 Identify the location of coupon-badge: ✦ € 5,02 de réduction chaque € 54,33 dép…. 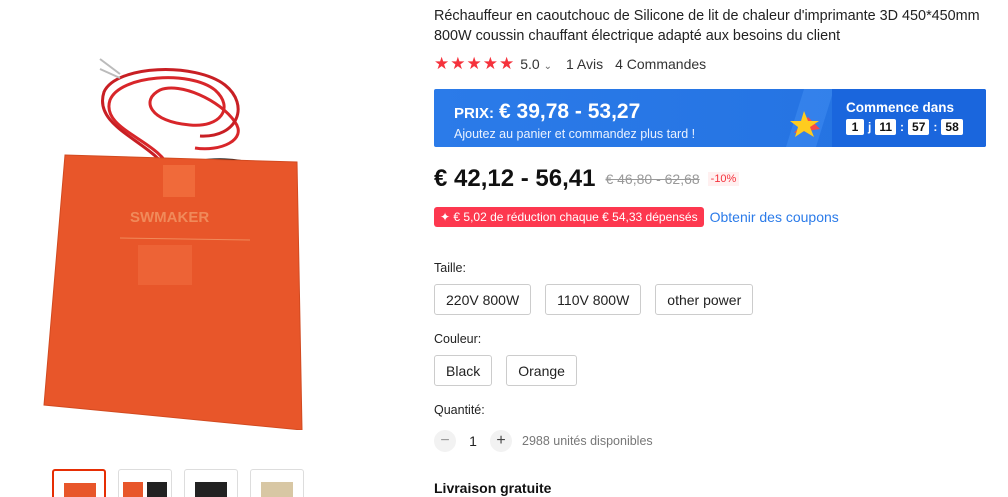
(569, 217).